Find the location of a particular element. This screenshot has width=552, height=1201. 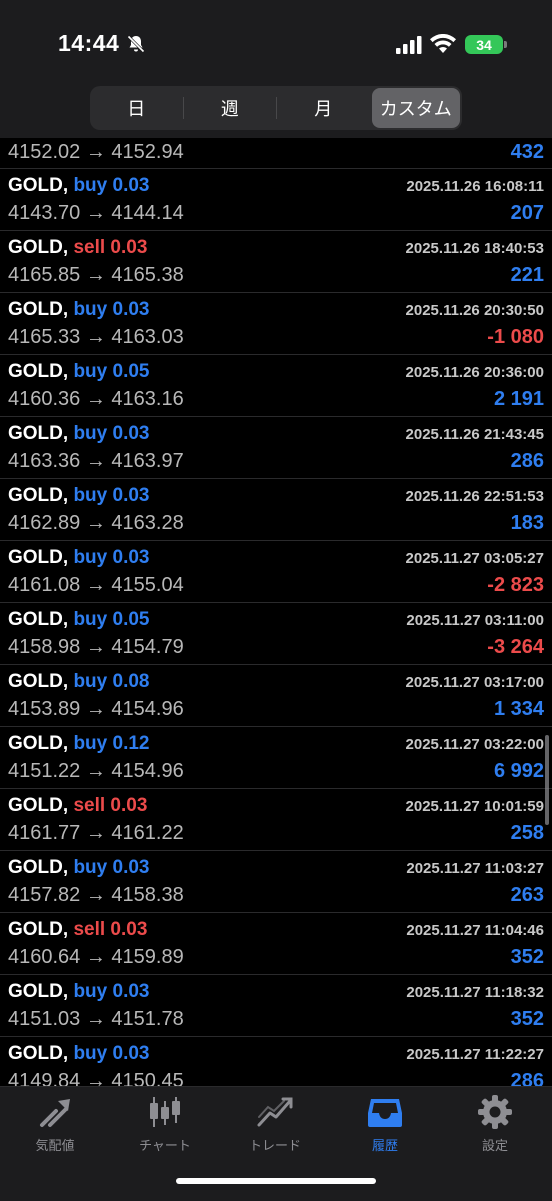

period-segmented-control: 日 週 月 カスタム is located at coordinates (276, 108).